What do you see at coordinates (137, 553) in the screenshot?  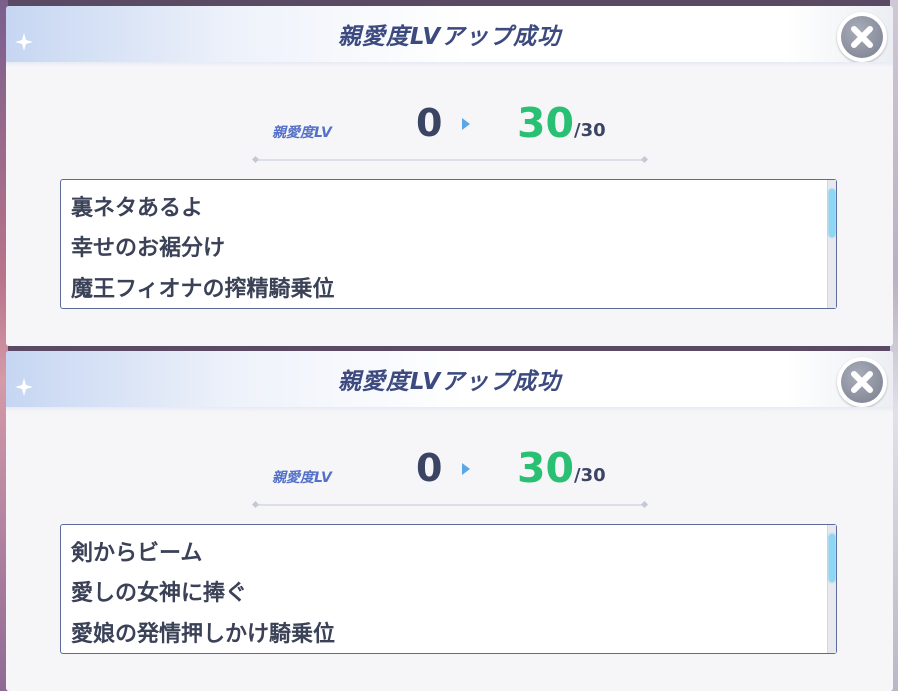 I see `list-item: 剣からビーム` at bounding box center [137, 553].